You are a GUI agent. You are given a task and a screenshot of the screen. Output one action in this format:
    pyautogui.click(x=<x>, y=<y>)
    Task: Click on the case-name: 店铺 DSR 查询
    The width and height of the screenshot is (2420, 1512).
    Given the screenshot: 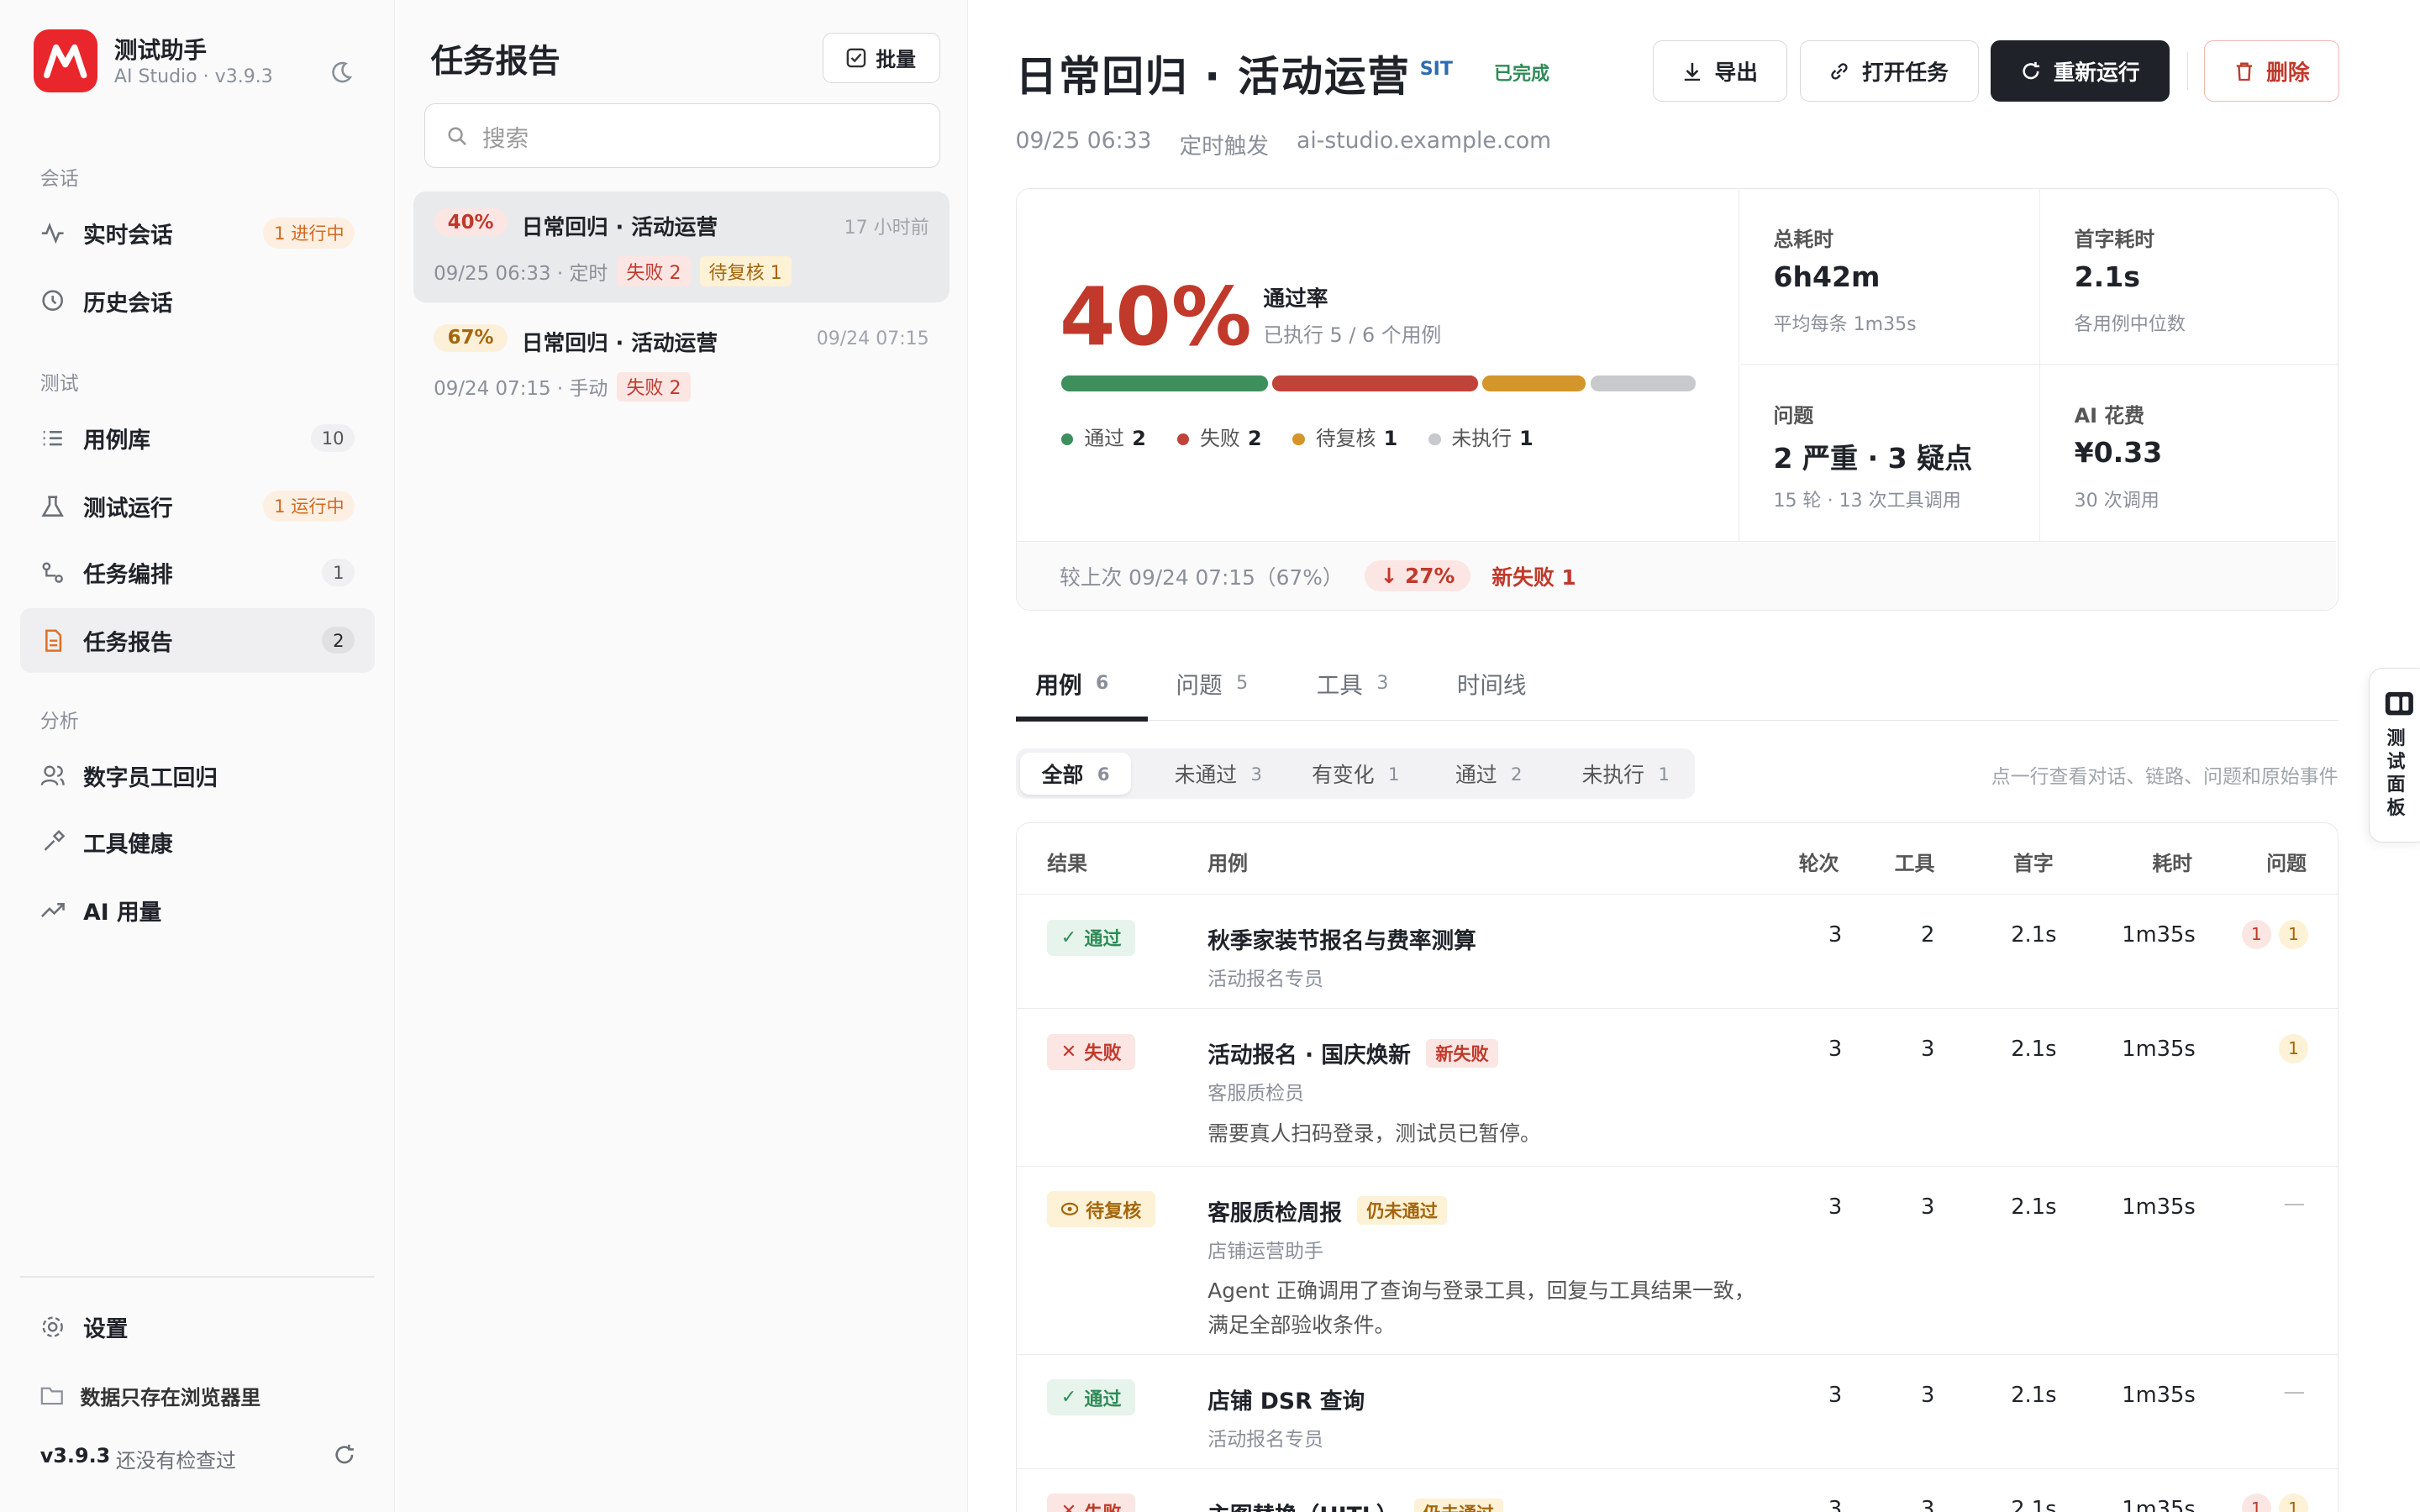 What is the action you would take?
    pyautogui.click(x=1286, y=1401)
    